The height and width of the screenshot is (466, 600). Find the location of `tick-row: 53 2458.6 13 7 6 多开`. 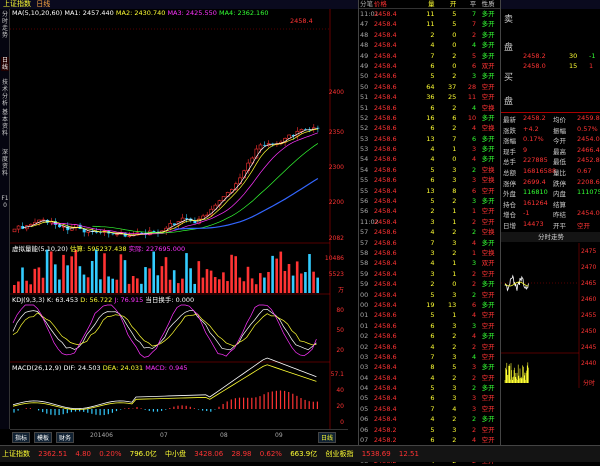

tick-row: 53 2458.6 13 7 6 多开 is located at coordinates (427, 138).